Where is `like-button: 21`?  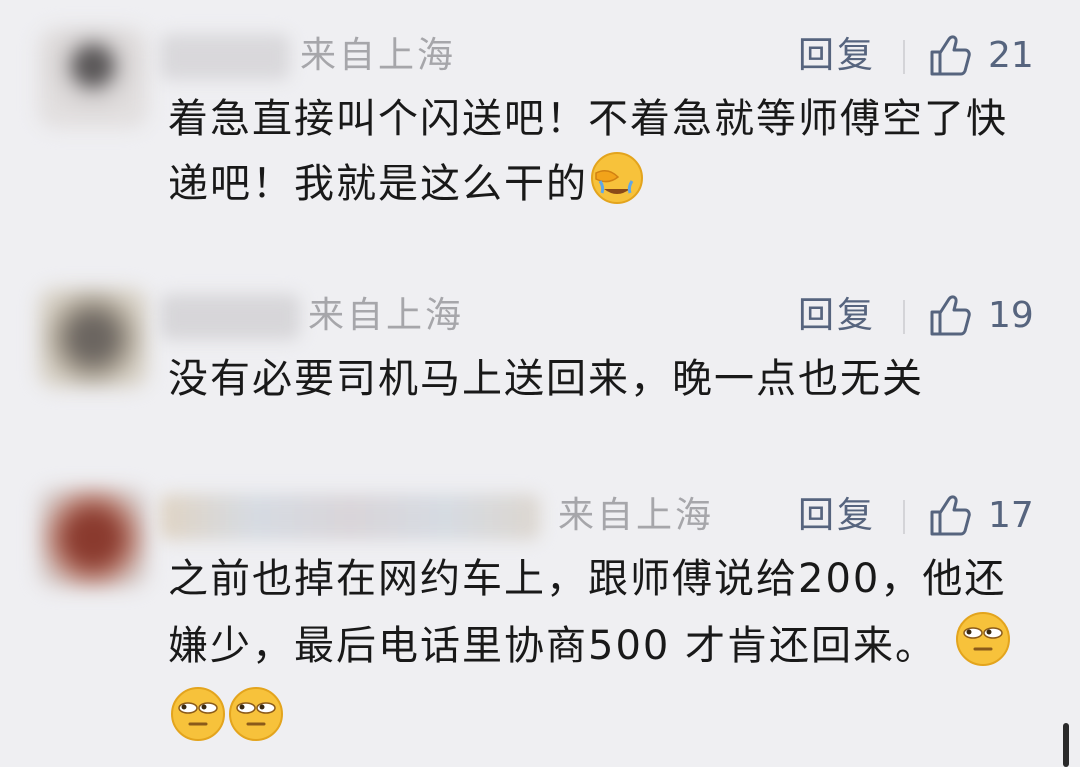
like-button: 21 is located at coordinates (981, 56).